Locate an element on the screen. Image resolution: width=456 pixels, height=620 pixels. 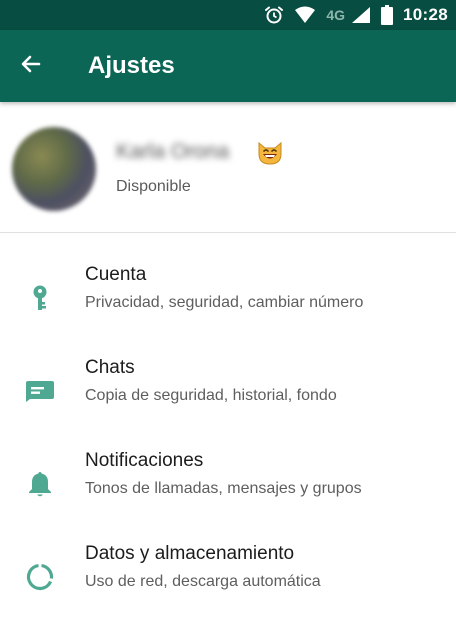
setting-subtitle: Uso de red, descarga automática is located at coordinates (203, 581).